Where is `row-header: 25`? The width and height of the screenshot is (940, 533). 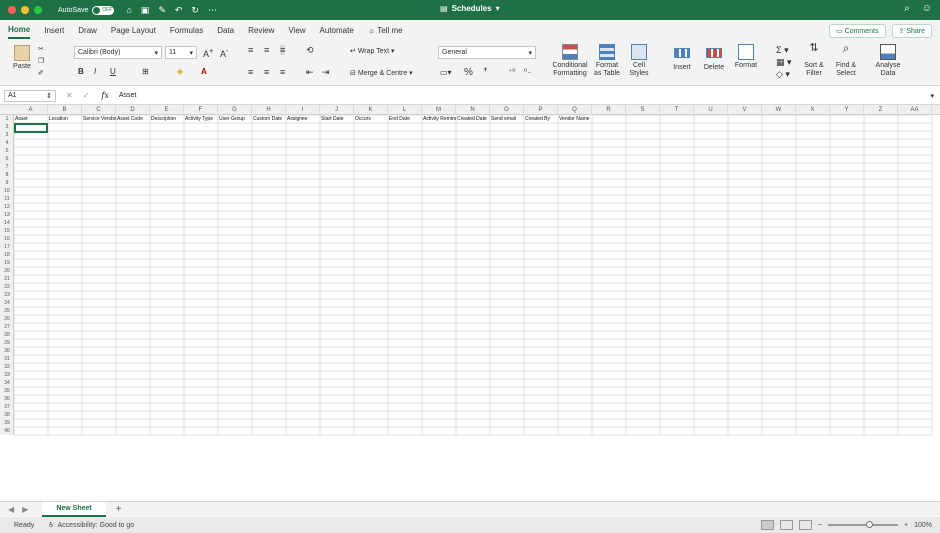 row-header: 25 is located at coordinates (7, 311).